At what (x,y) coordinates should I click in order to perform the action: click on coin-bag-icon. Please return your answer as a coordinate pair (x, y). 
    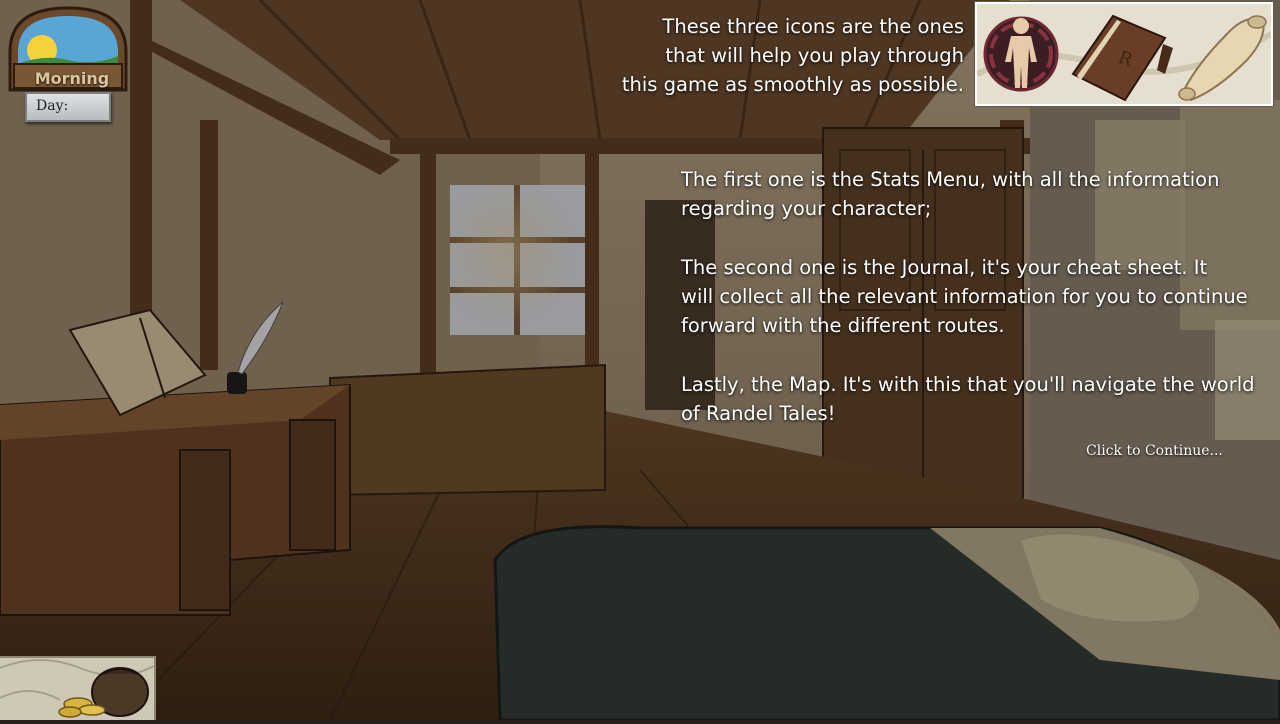
    Looking at the image, I should click on (77, 688).